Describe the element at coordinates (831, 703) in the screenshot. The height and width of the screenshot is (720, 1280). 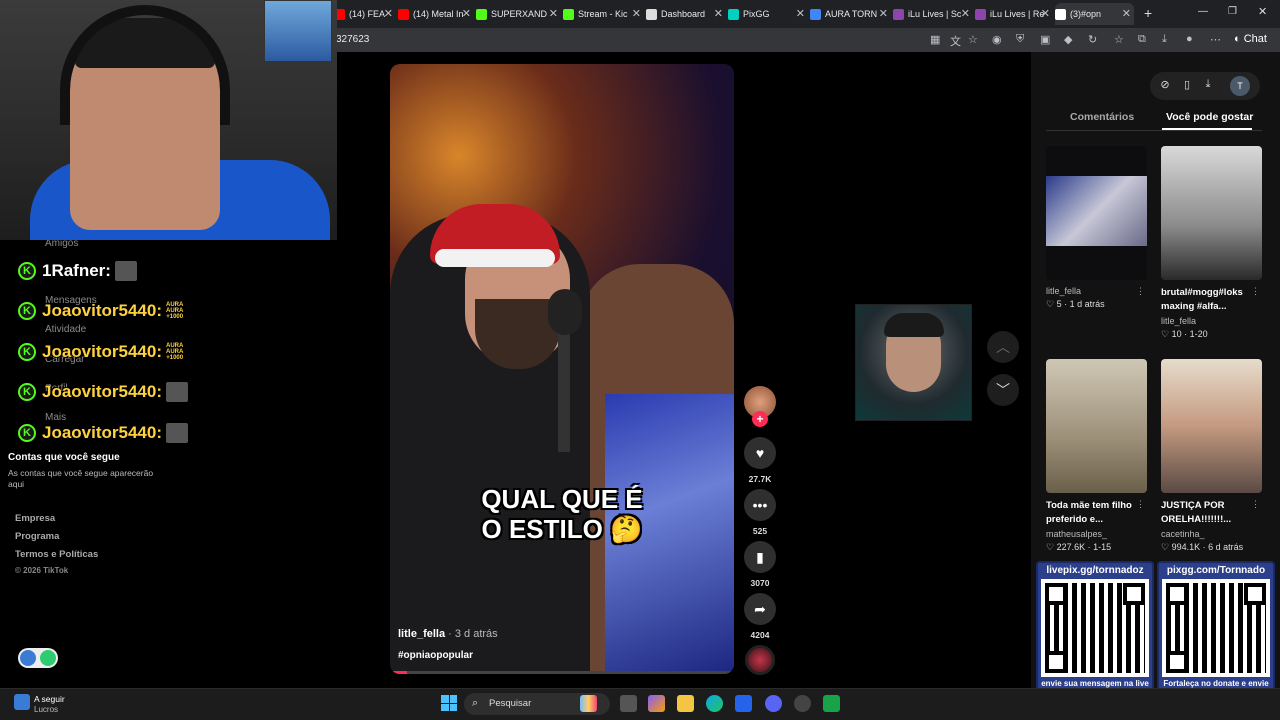
I see `app-icon` at that location.